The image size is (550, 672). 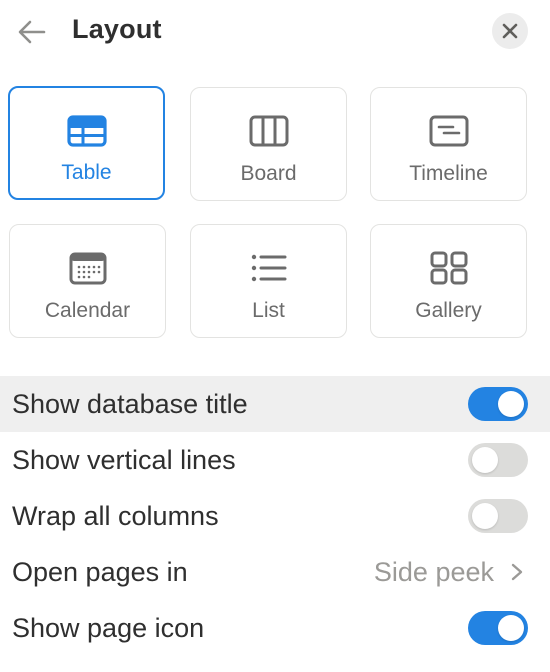 I want to click on timeline-icon, so click(x=448, y=131).